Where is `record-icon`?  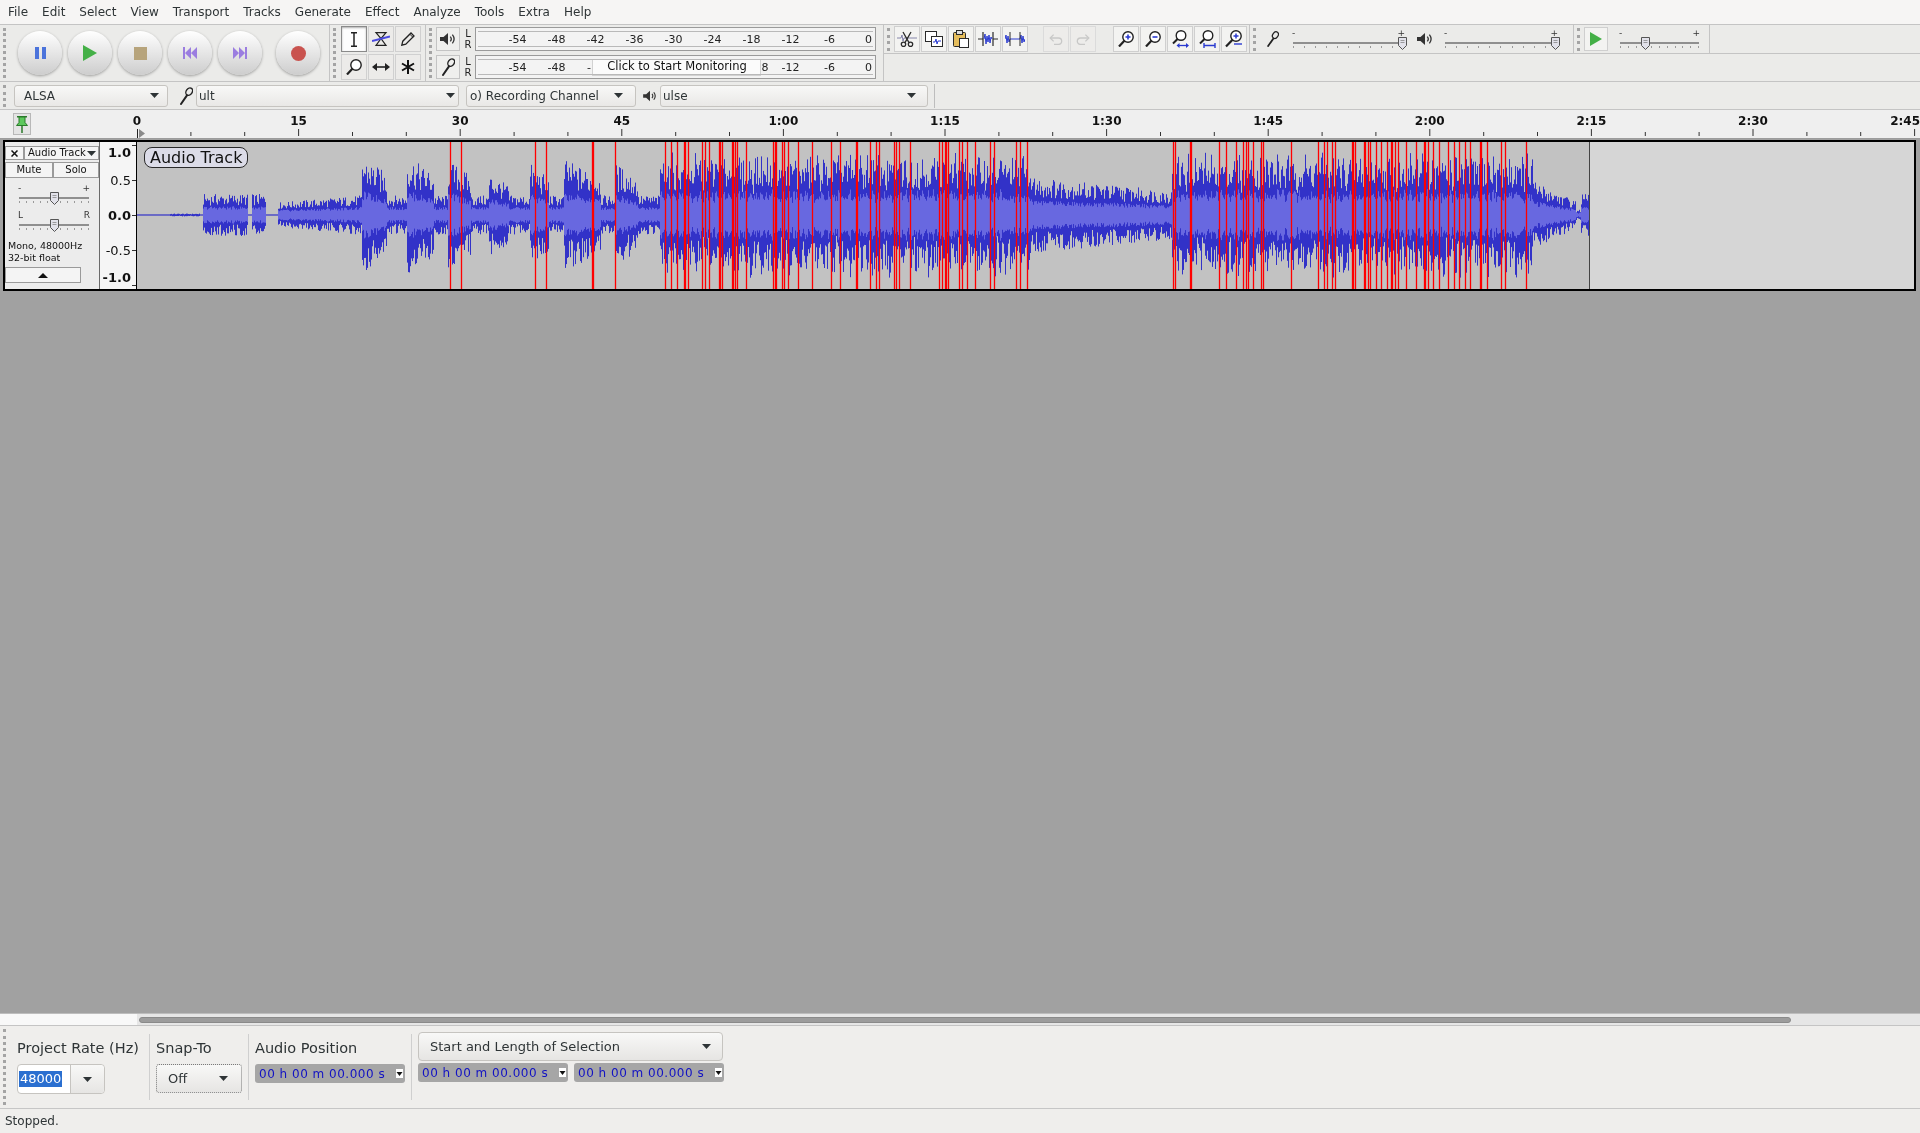
record-icon is located at coordinates (298, 53).